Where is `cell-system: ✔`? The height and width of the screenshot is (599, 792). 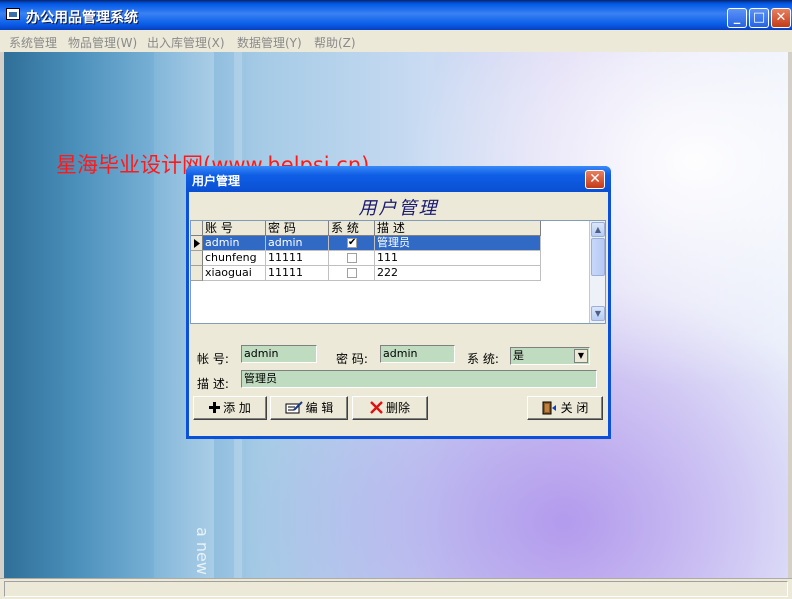
cell-system: ✔ is located at coordinates (352, 243).